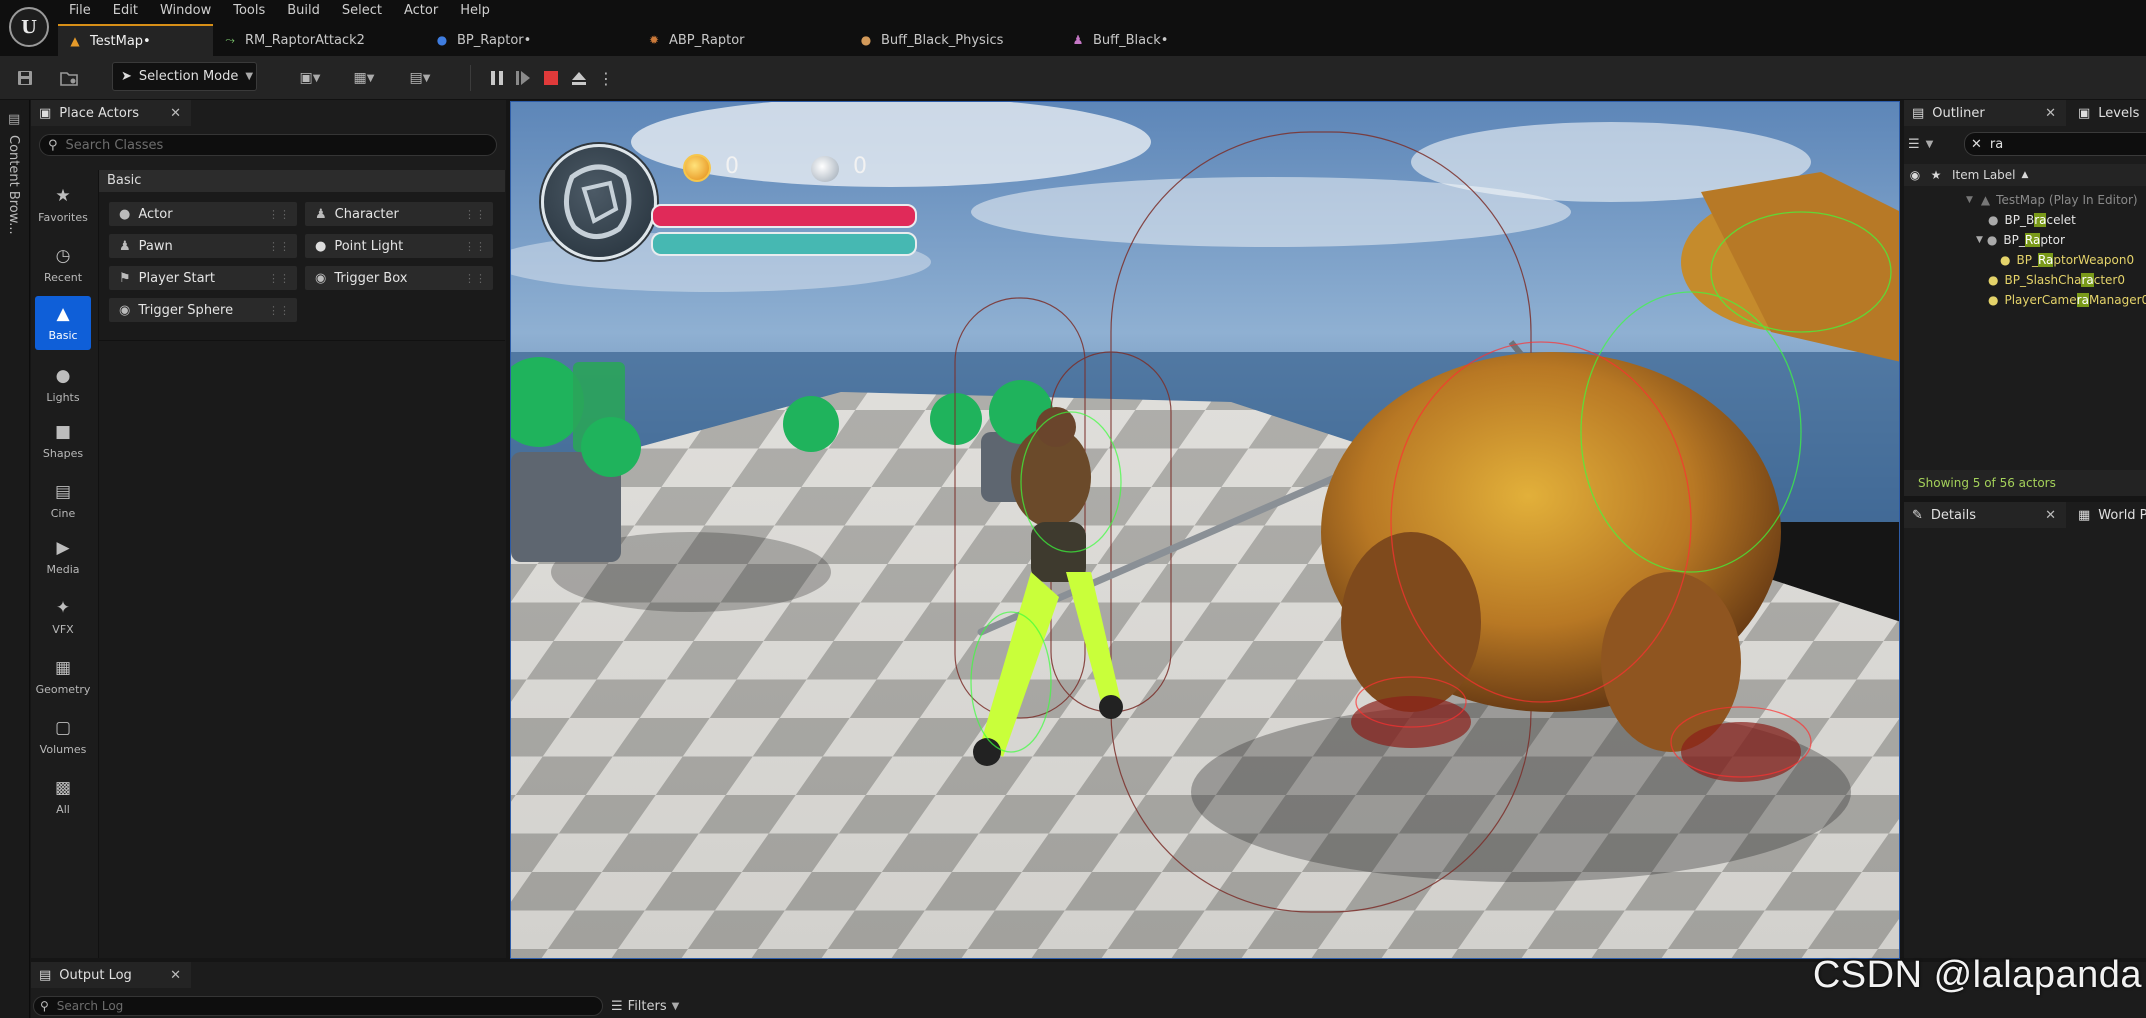 The height and width of the screenshot is (1018, 2146). Describe the element at coordinates (268, 145) in the screenshot. I see `search-classes-input: ⚲ Search Classes` at that location.